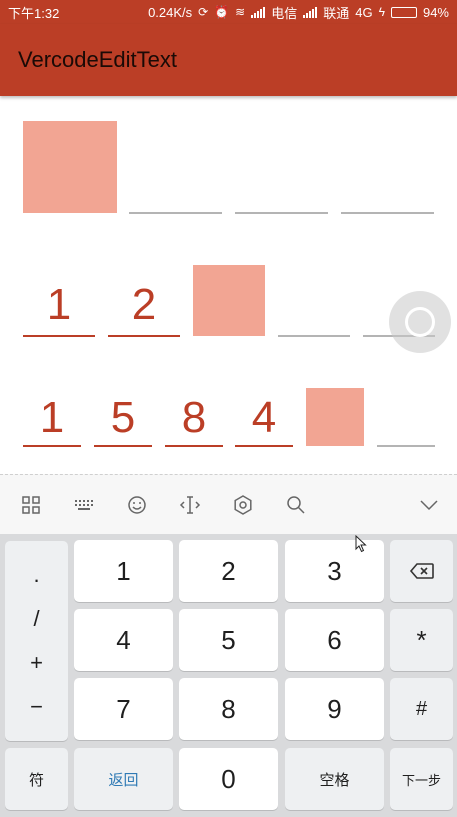  I want to click on charging-icon: ϟ, so click(381, 12).